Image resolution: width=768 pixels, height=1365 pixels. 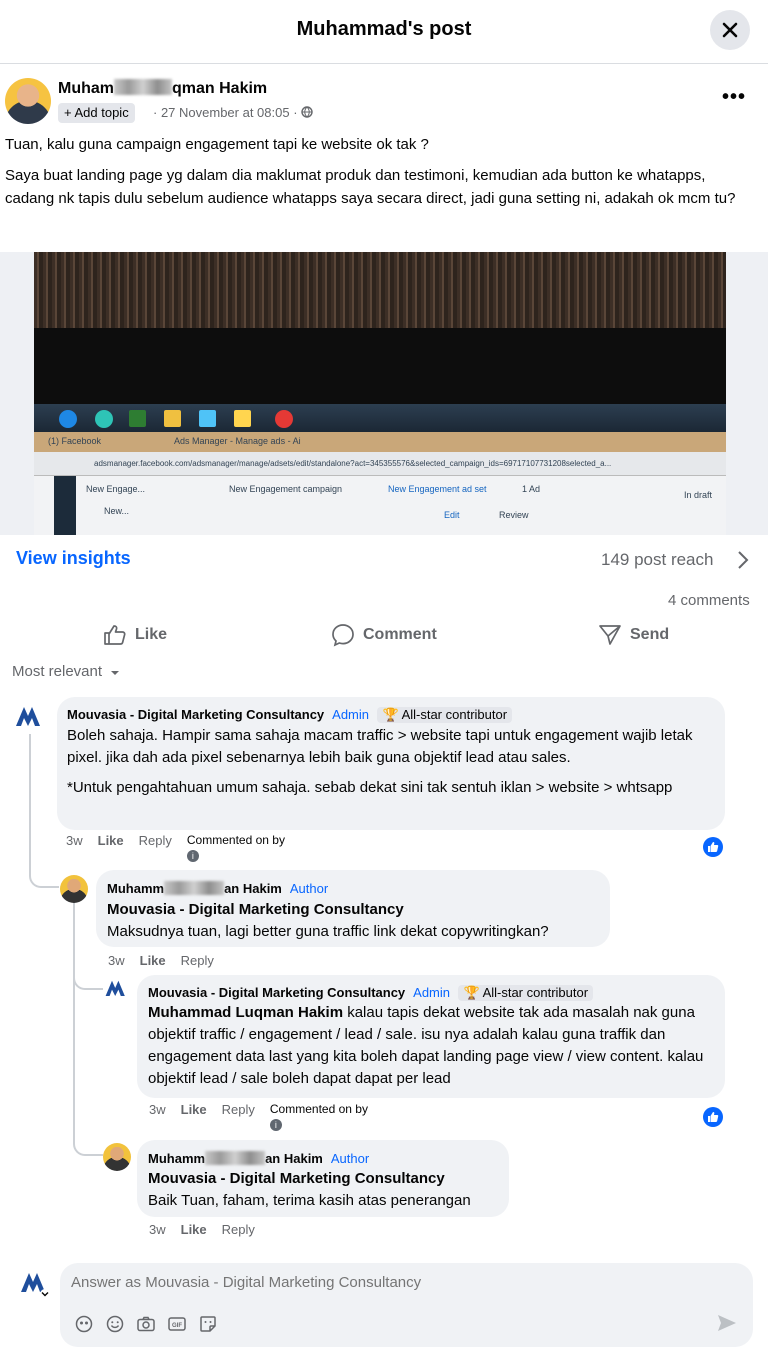 I want to click on send-comment-icon, so click(x=727, y=1323).